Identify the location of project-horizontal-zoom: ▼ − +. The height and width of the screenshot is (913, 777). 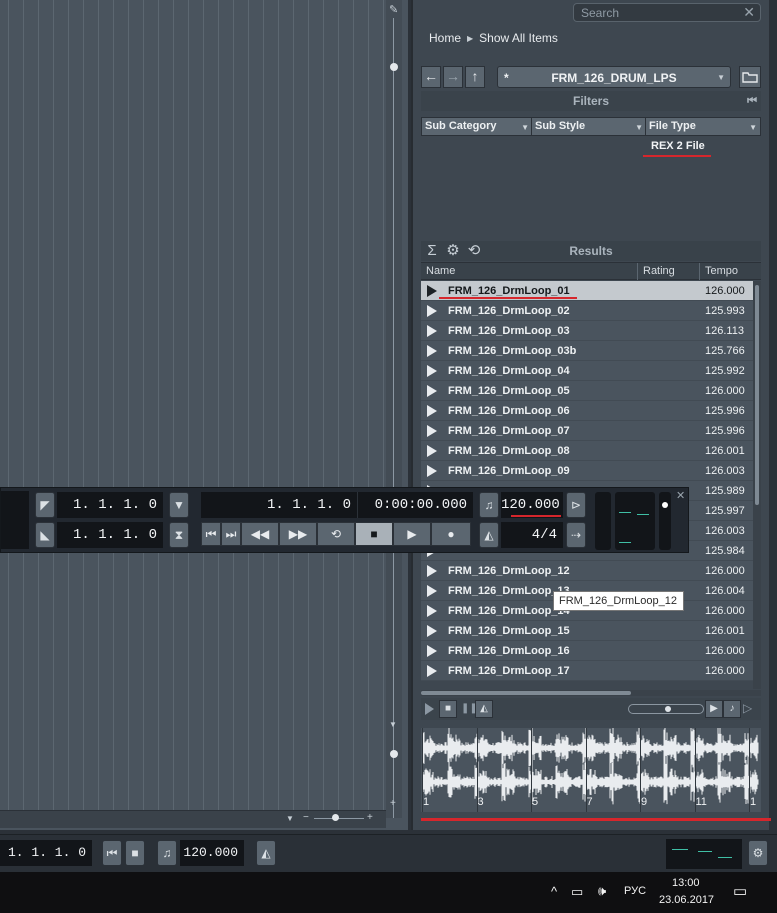
(193, 819).